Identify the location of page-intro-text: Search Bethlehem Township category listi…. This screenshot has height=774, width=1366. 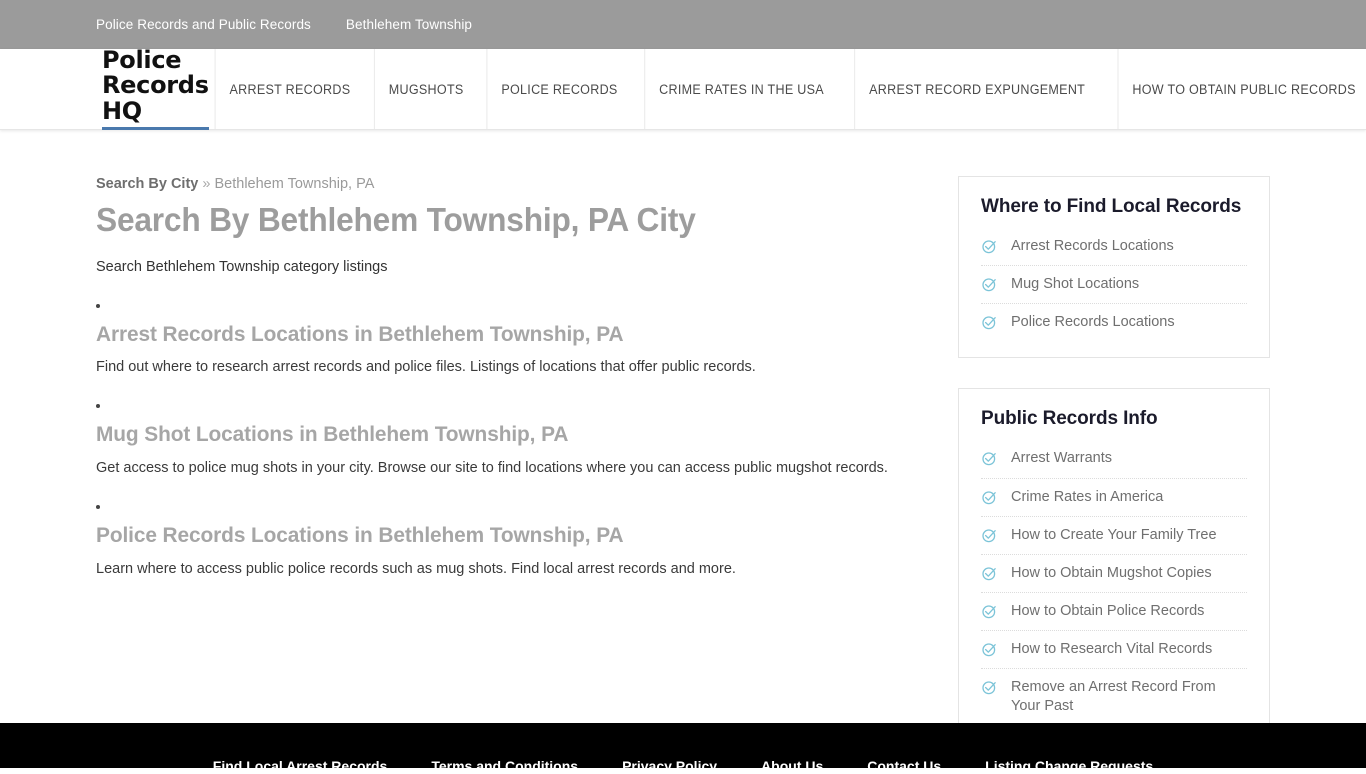
(242, 266).